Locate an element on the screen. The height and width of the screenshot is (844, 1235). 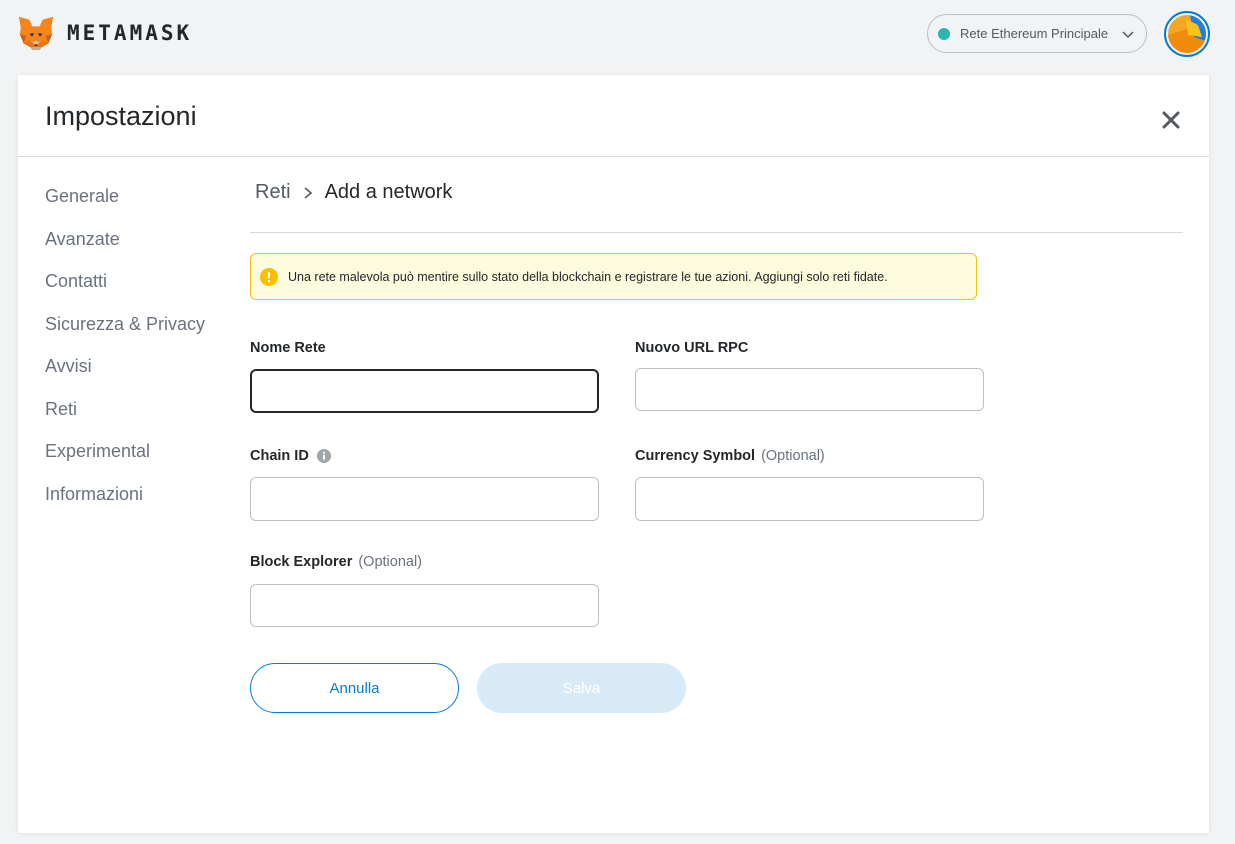
metamask-logo: METAMASK is located at coordinates (104, 33).